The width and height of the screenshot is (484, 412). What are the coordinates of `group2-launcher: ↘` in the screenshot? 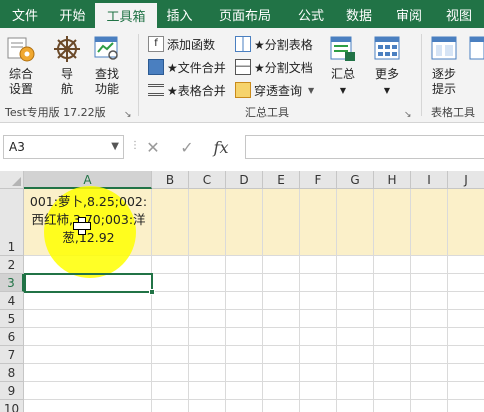 It's located at (408, 115).